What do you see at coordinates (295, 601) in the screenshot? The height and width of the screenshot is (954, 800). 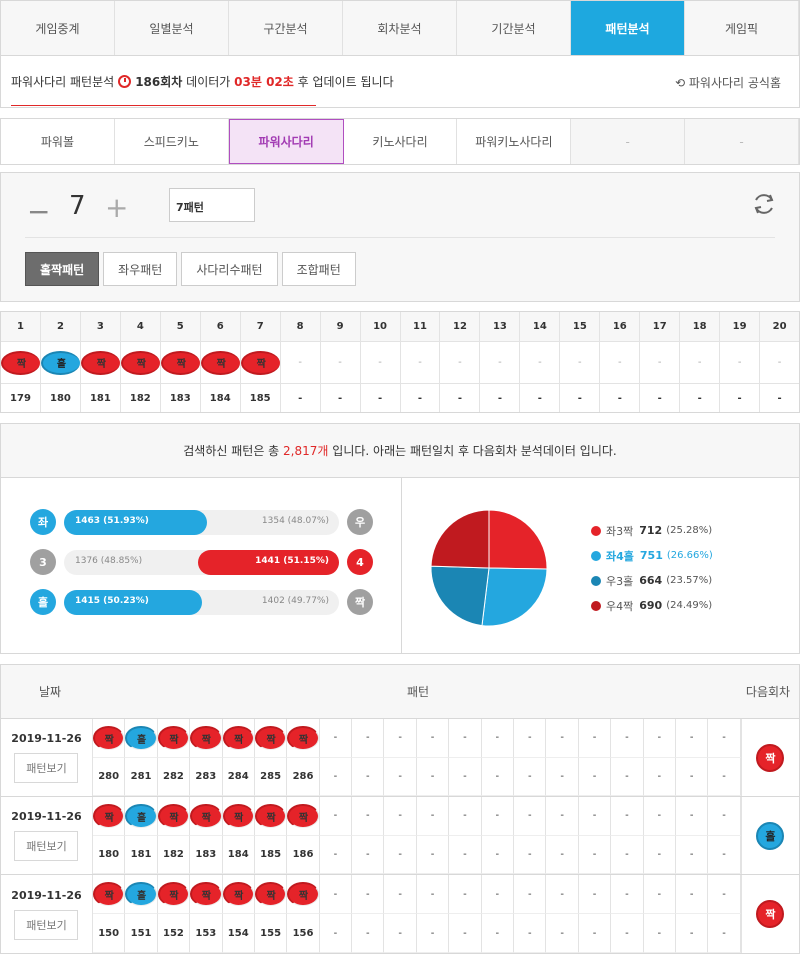 I see `right-value: 1402 (49.77%)` at bounding box center [295, 601].